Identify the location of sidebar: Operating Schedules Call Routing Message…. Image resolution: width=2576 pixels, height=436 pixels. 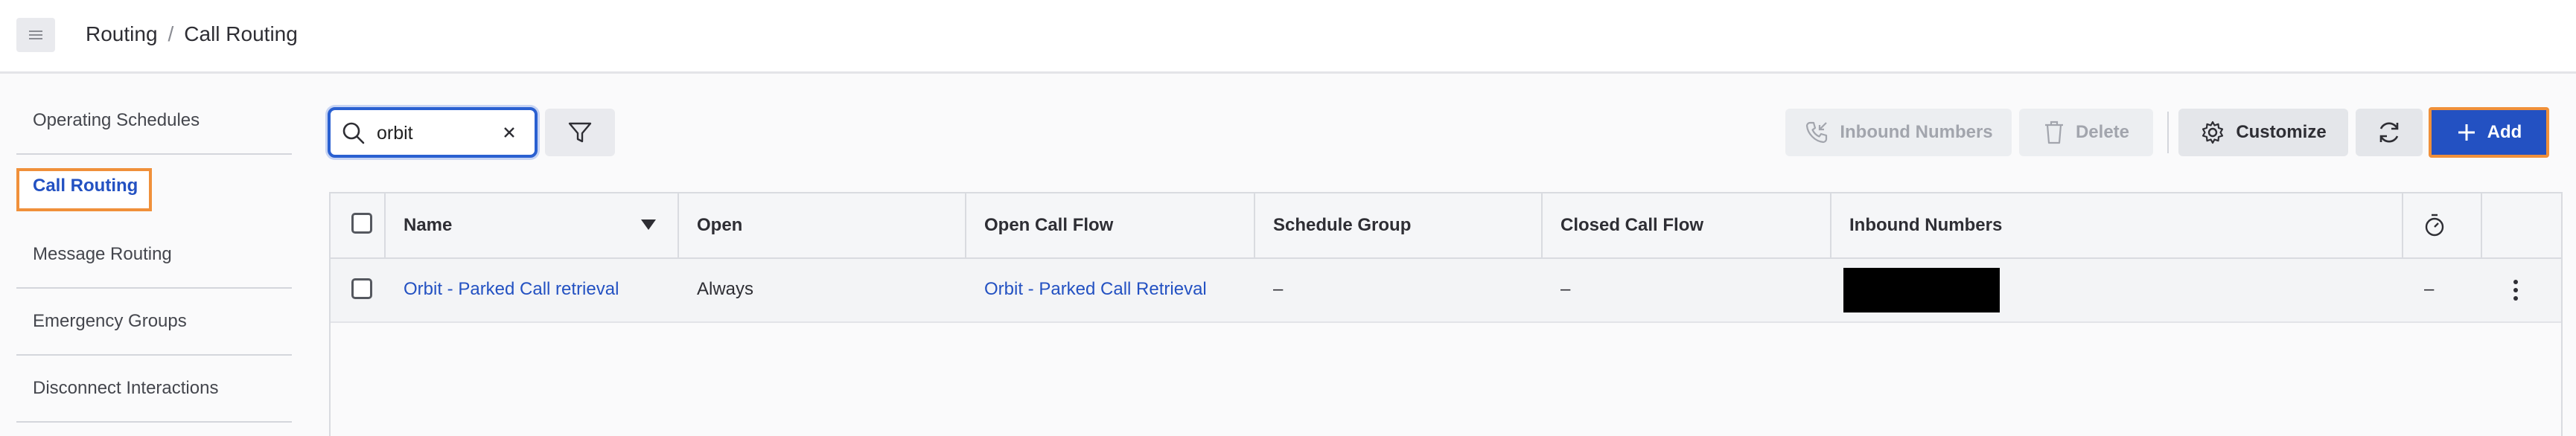
(156, 254).